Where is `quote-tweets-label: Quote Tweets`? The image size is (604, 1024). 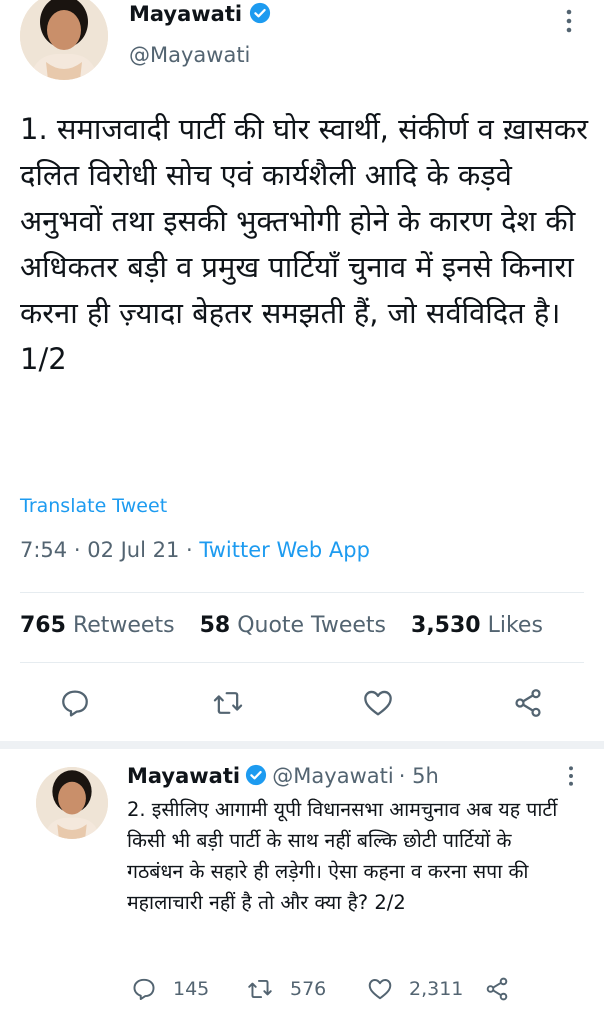 quote-tweets-label: Quote Tweets is located at coordinates (312, 625).